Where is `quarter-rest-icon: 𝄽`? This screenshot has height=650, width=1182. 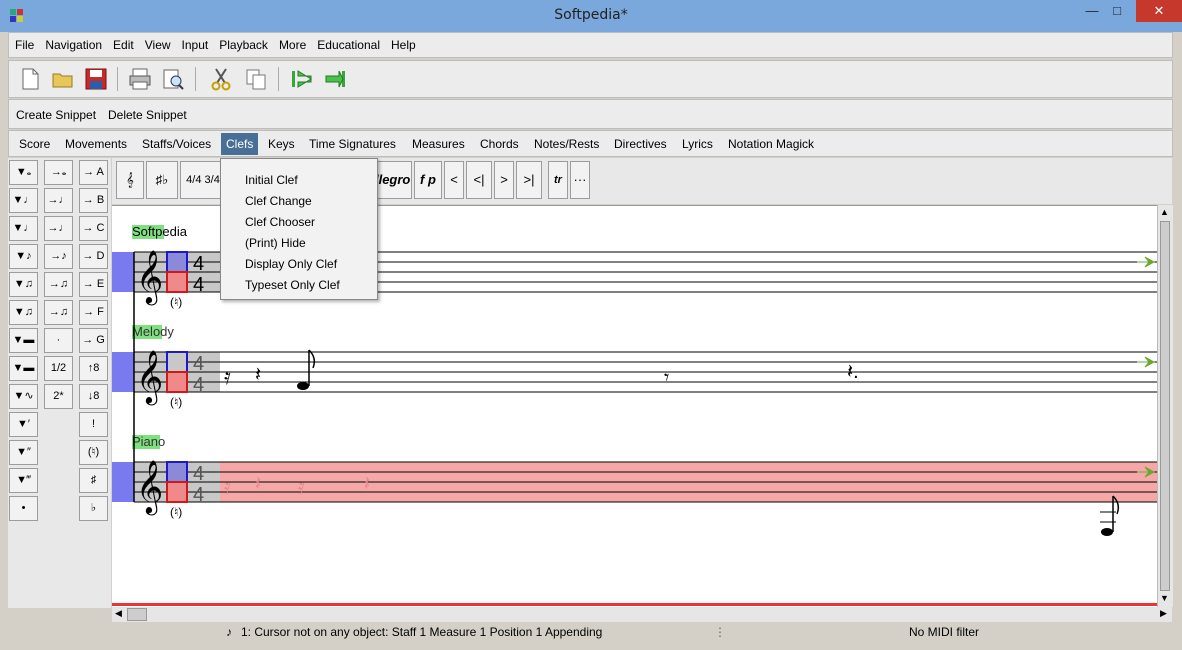 quarter-rest-icon: 𝄽 is located at coordinates (258, 375).